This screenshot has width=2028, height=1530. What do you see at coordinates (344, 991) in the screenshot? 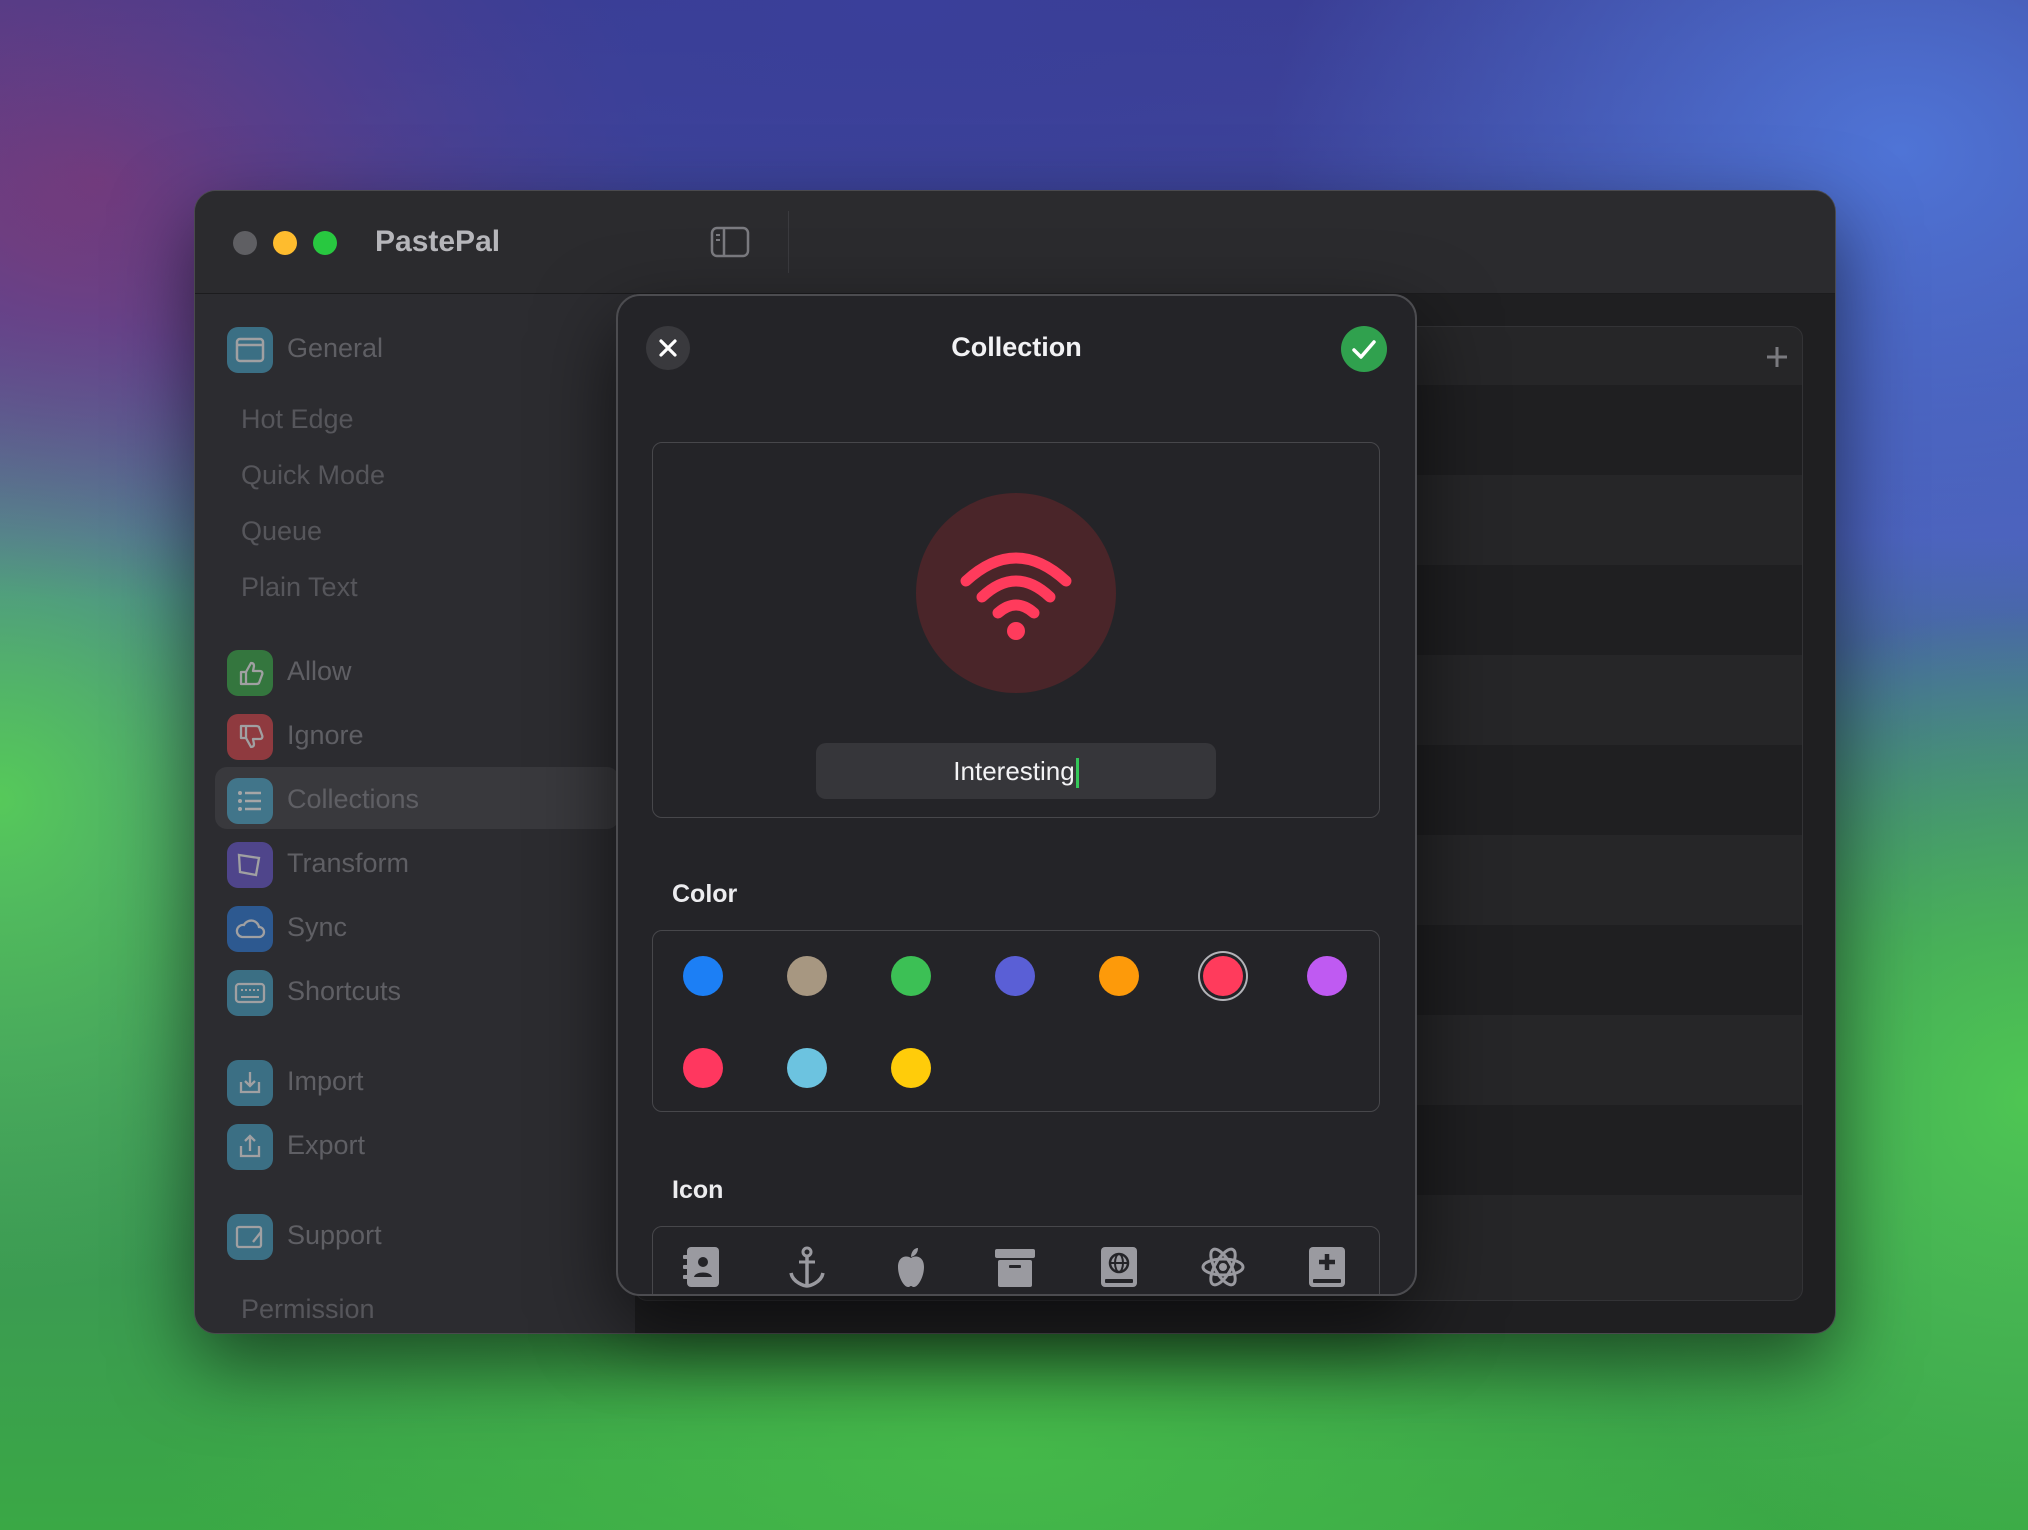
I see `sidebar-item-label: Shortcuts` at bounding box center [344, 991].